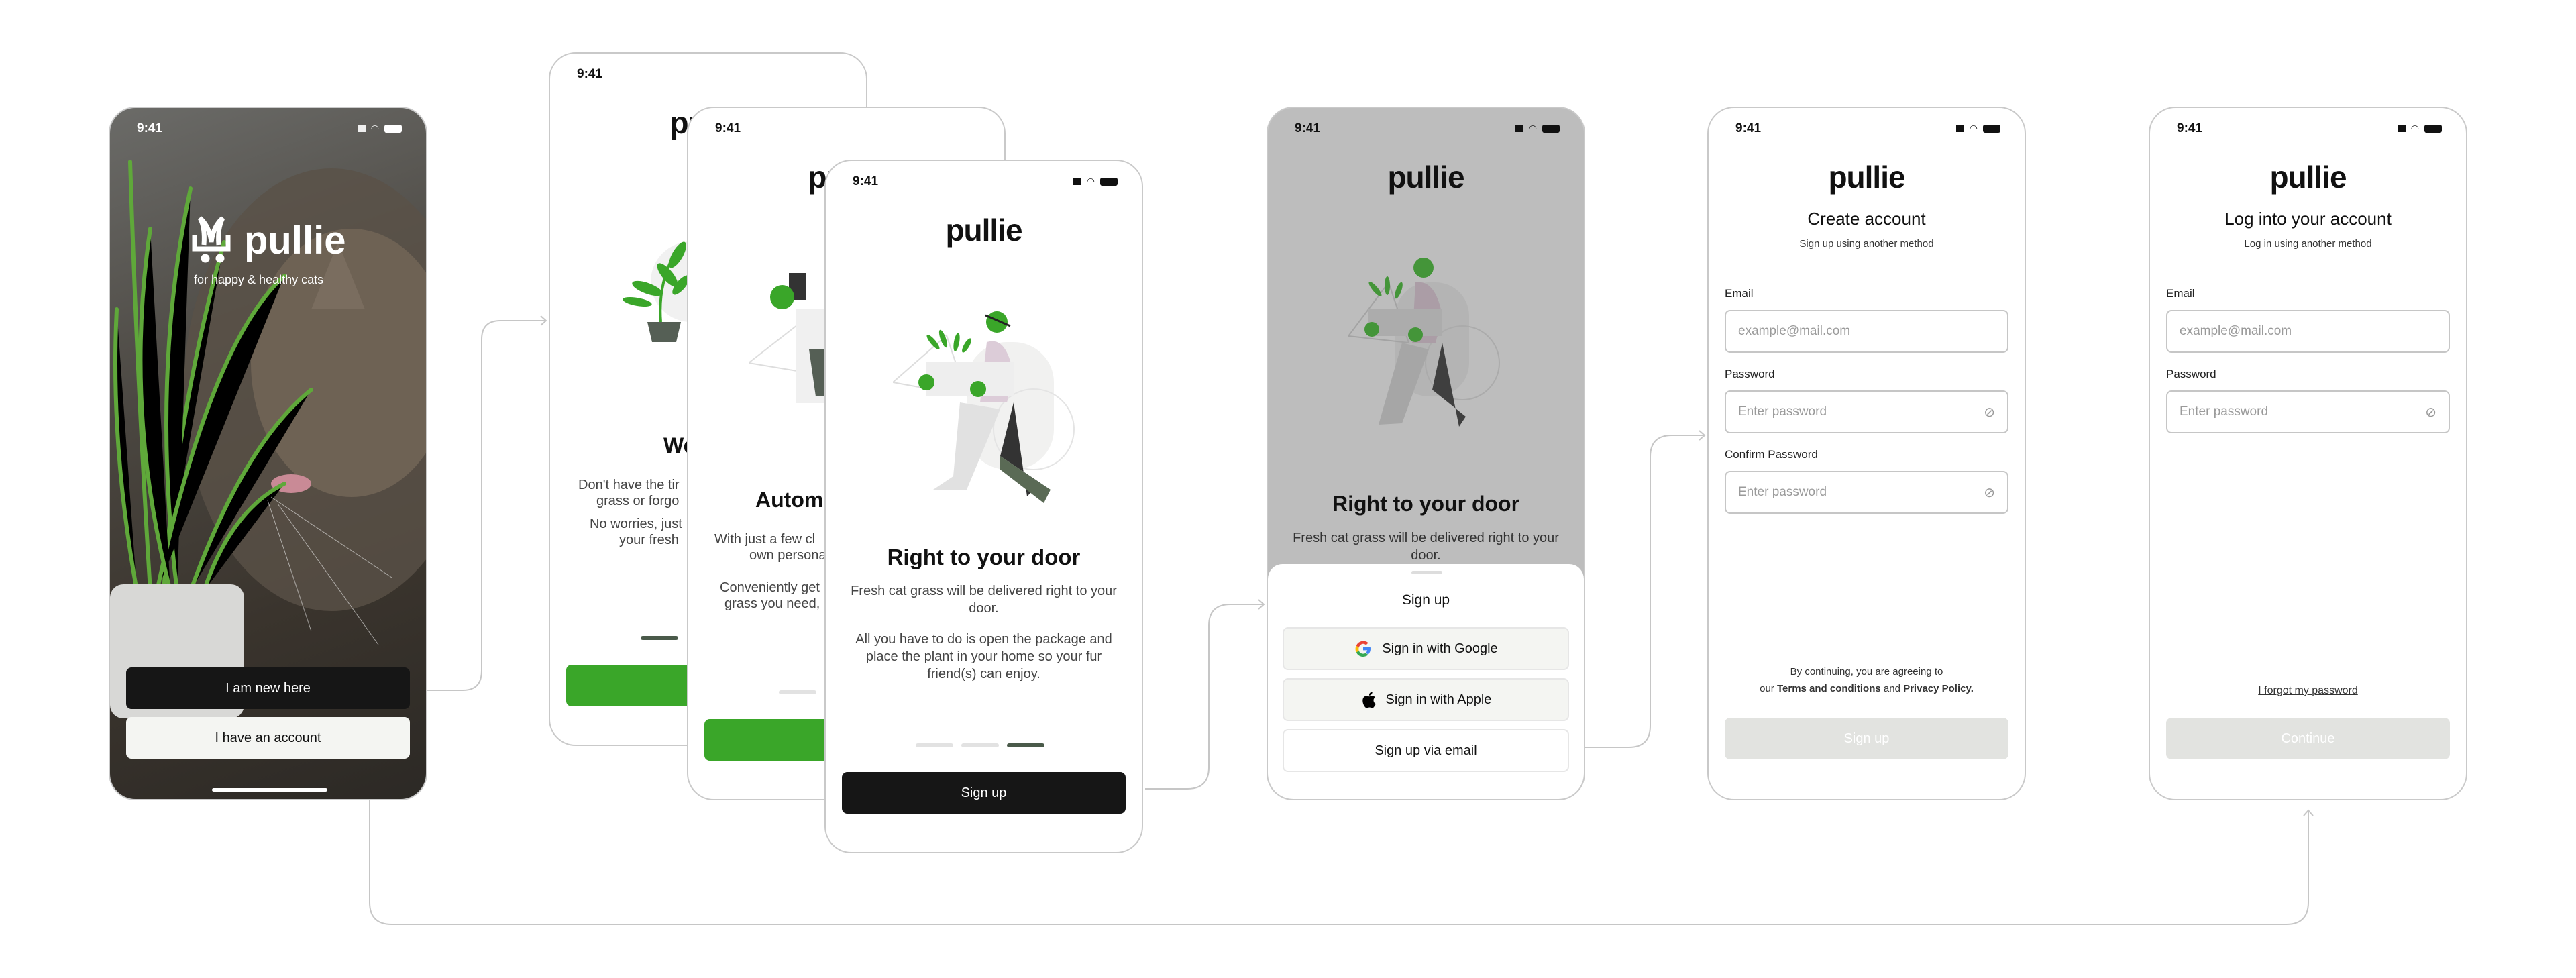 This screenshot has height=978, width=2576. I want to click on onboarding-text: No worries, just, so click(636, 524).